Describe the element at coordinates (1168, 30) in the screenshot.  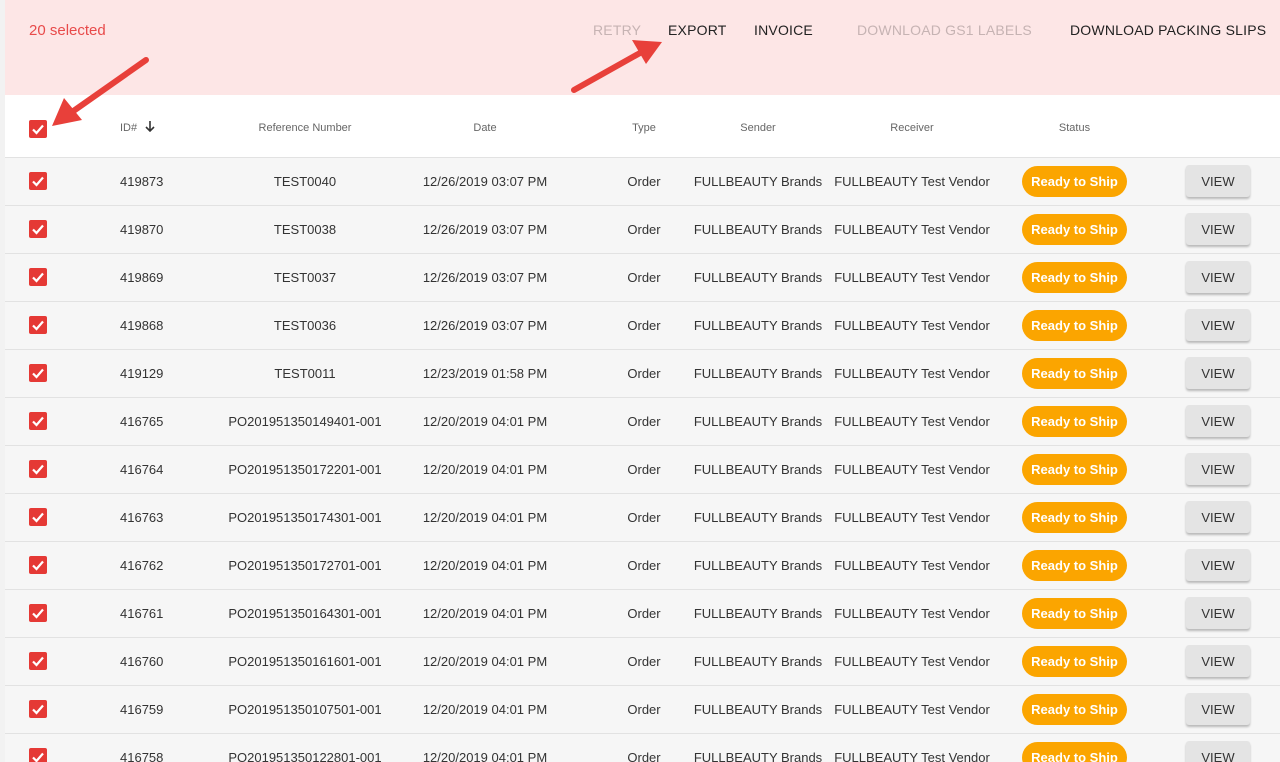
I see `download-packing-slips-button: DOWNLOAD PACKING SLIPS` at that location.